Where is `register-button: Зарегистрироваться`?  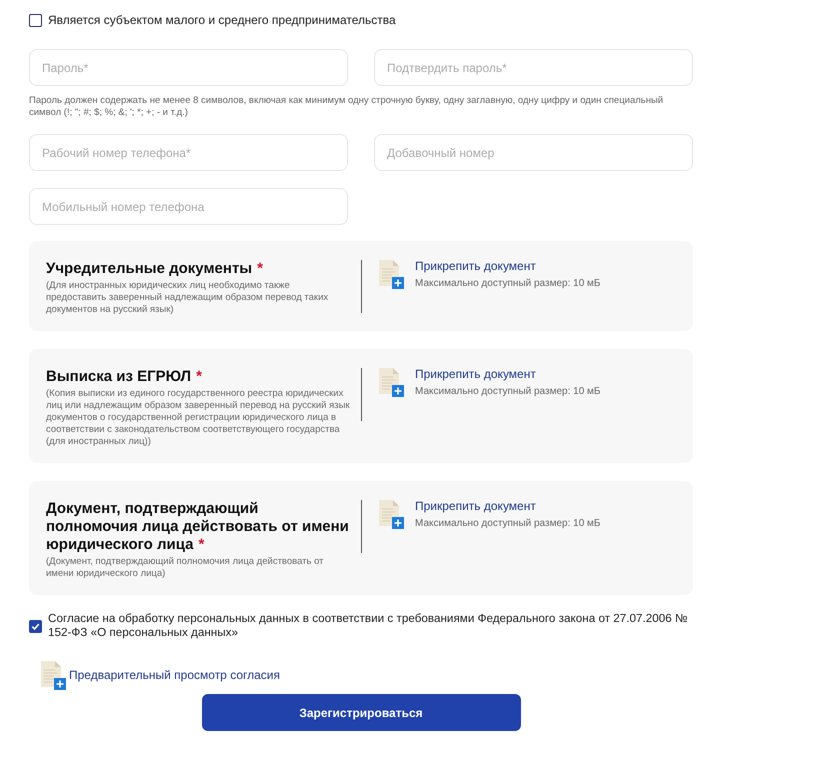 register-button: Зарегистрироваться is located at coordinates (361, 712).